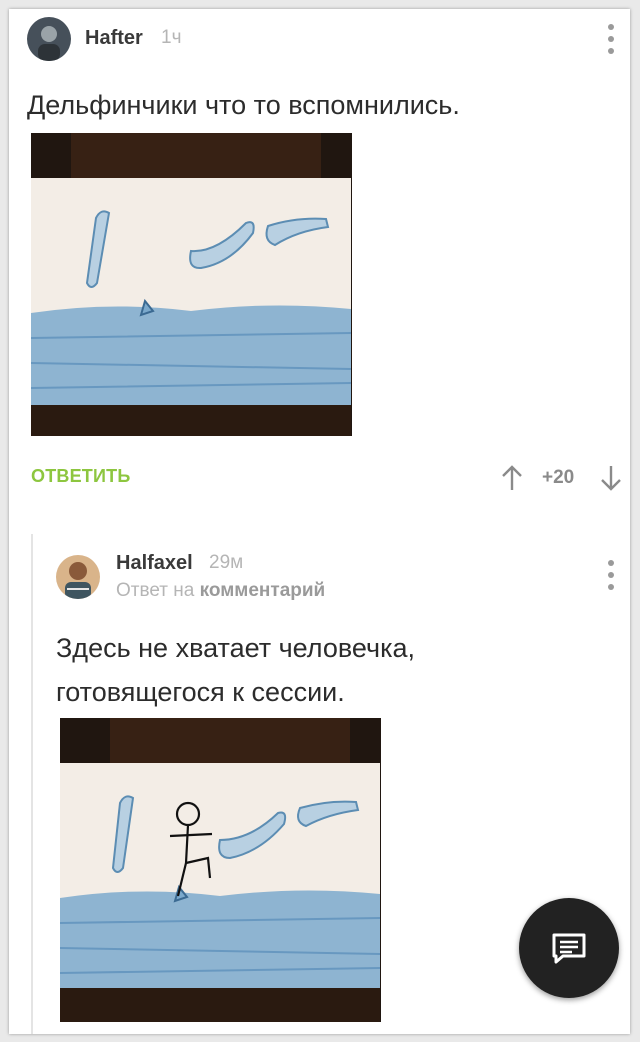 Image resolution: width=640 pixels, height=1042 pixels. What do you see at coordinates (171, 37) in the screenshot?
I see `comment-time: 1ч` at bounding box center [171, 37].